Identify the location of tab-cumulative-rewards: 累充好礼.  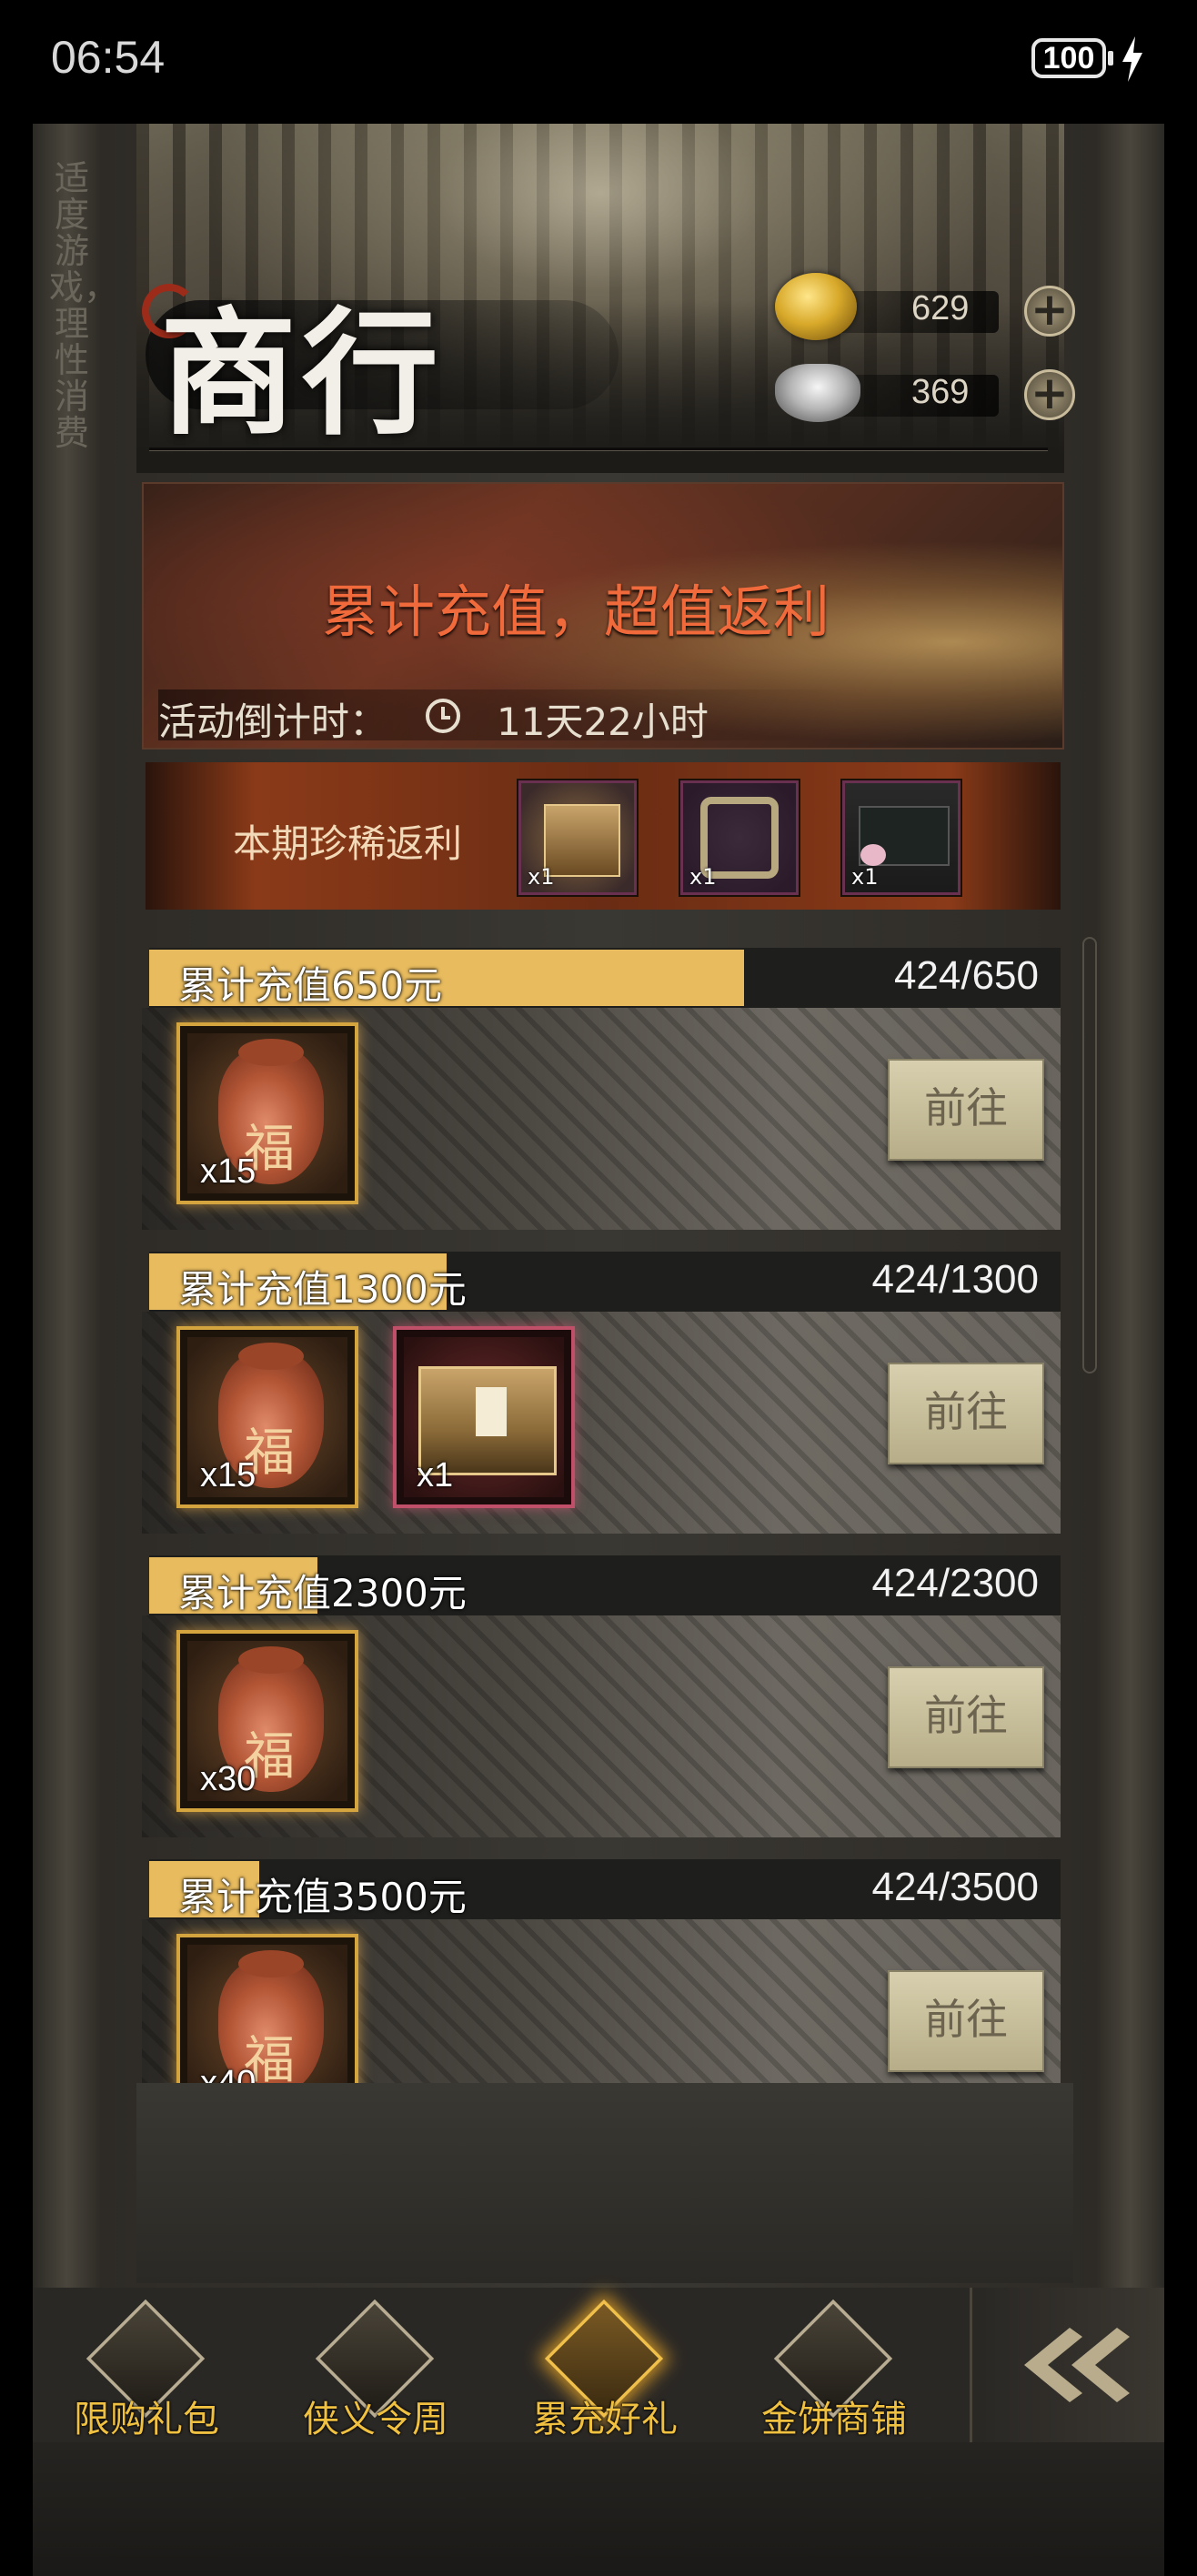
(605, 2365).